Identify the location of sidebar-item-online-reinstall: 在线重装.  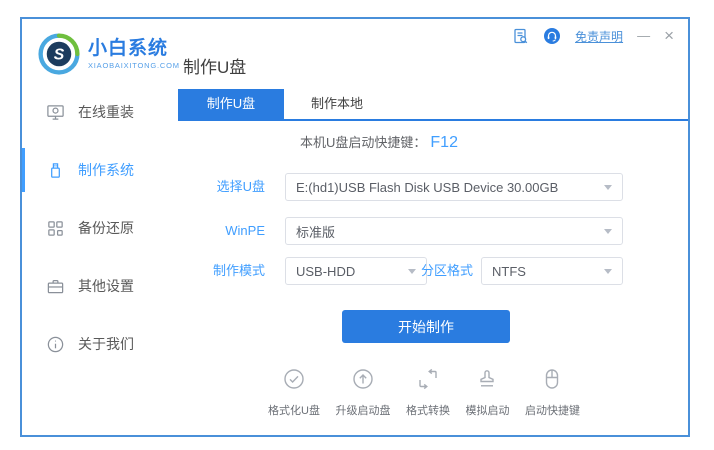
(100, 112).